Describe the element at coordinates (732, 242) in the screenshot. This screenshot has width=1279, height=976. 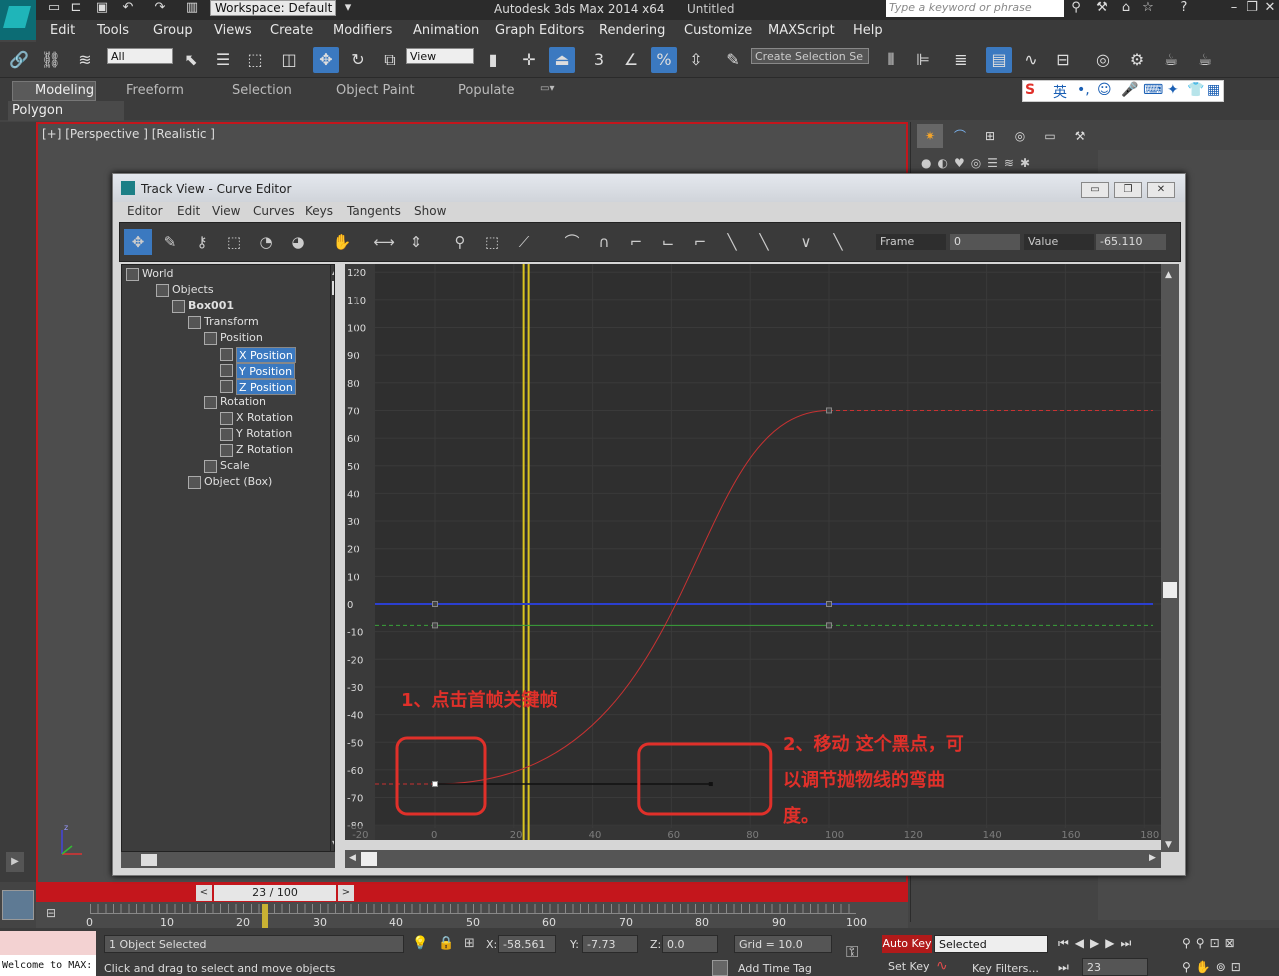
I see `linear-tangent-icon: ╲` at that location.